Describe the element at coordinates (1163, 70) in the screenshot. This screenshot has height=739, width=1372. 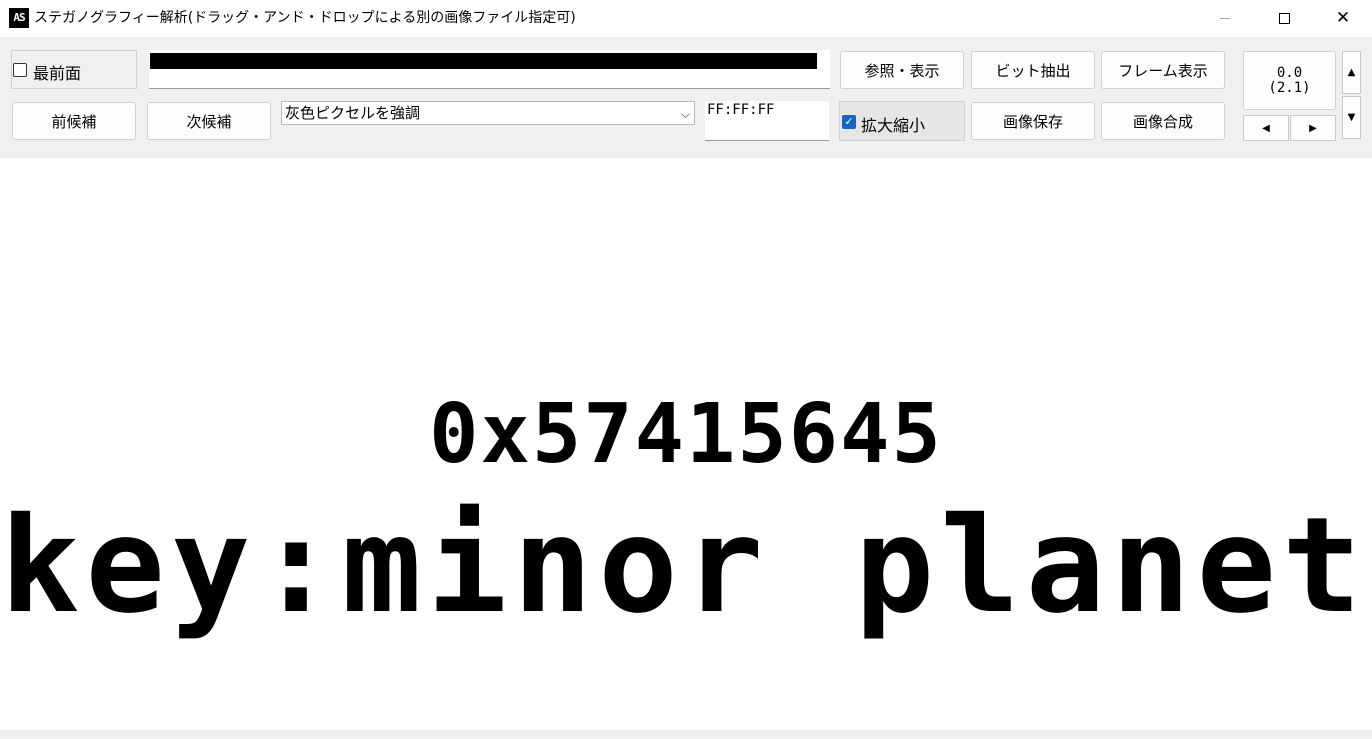
I see `frame-display-button: フレーム表示` at that location.